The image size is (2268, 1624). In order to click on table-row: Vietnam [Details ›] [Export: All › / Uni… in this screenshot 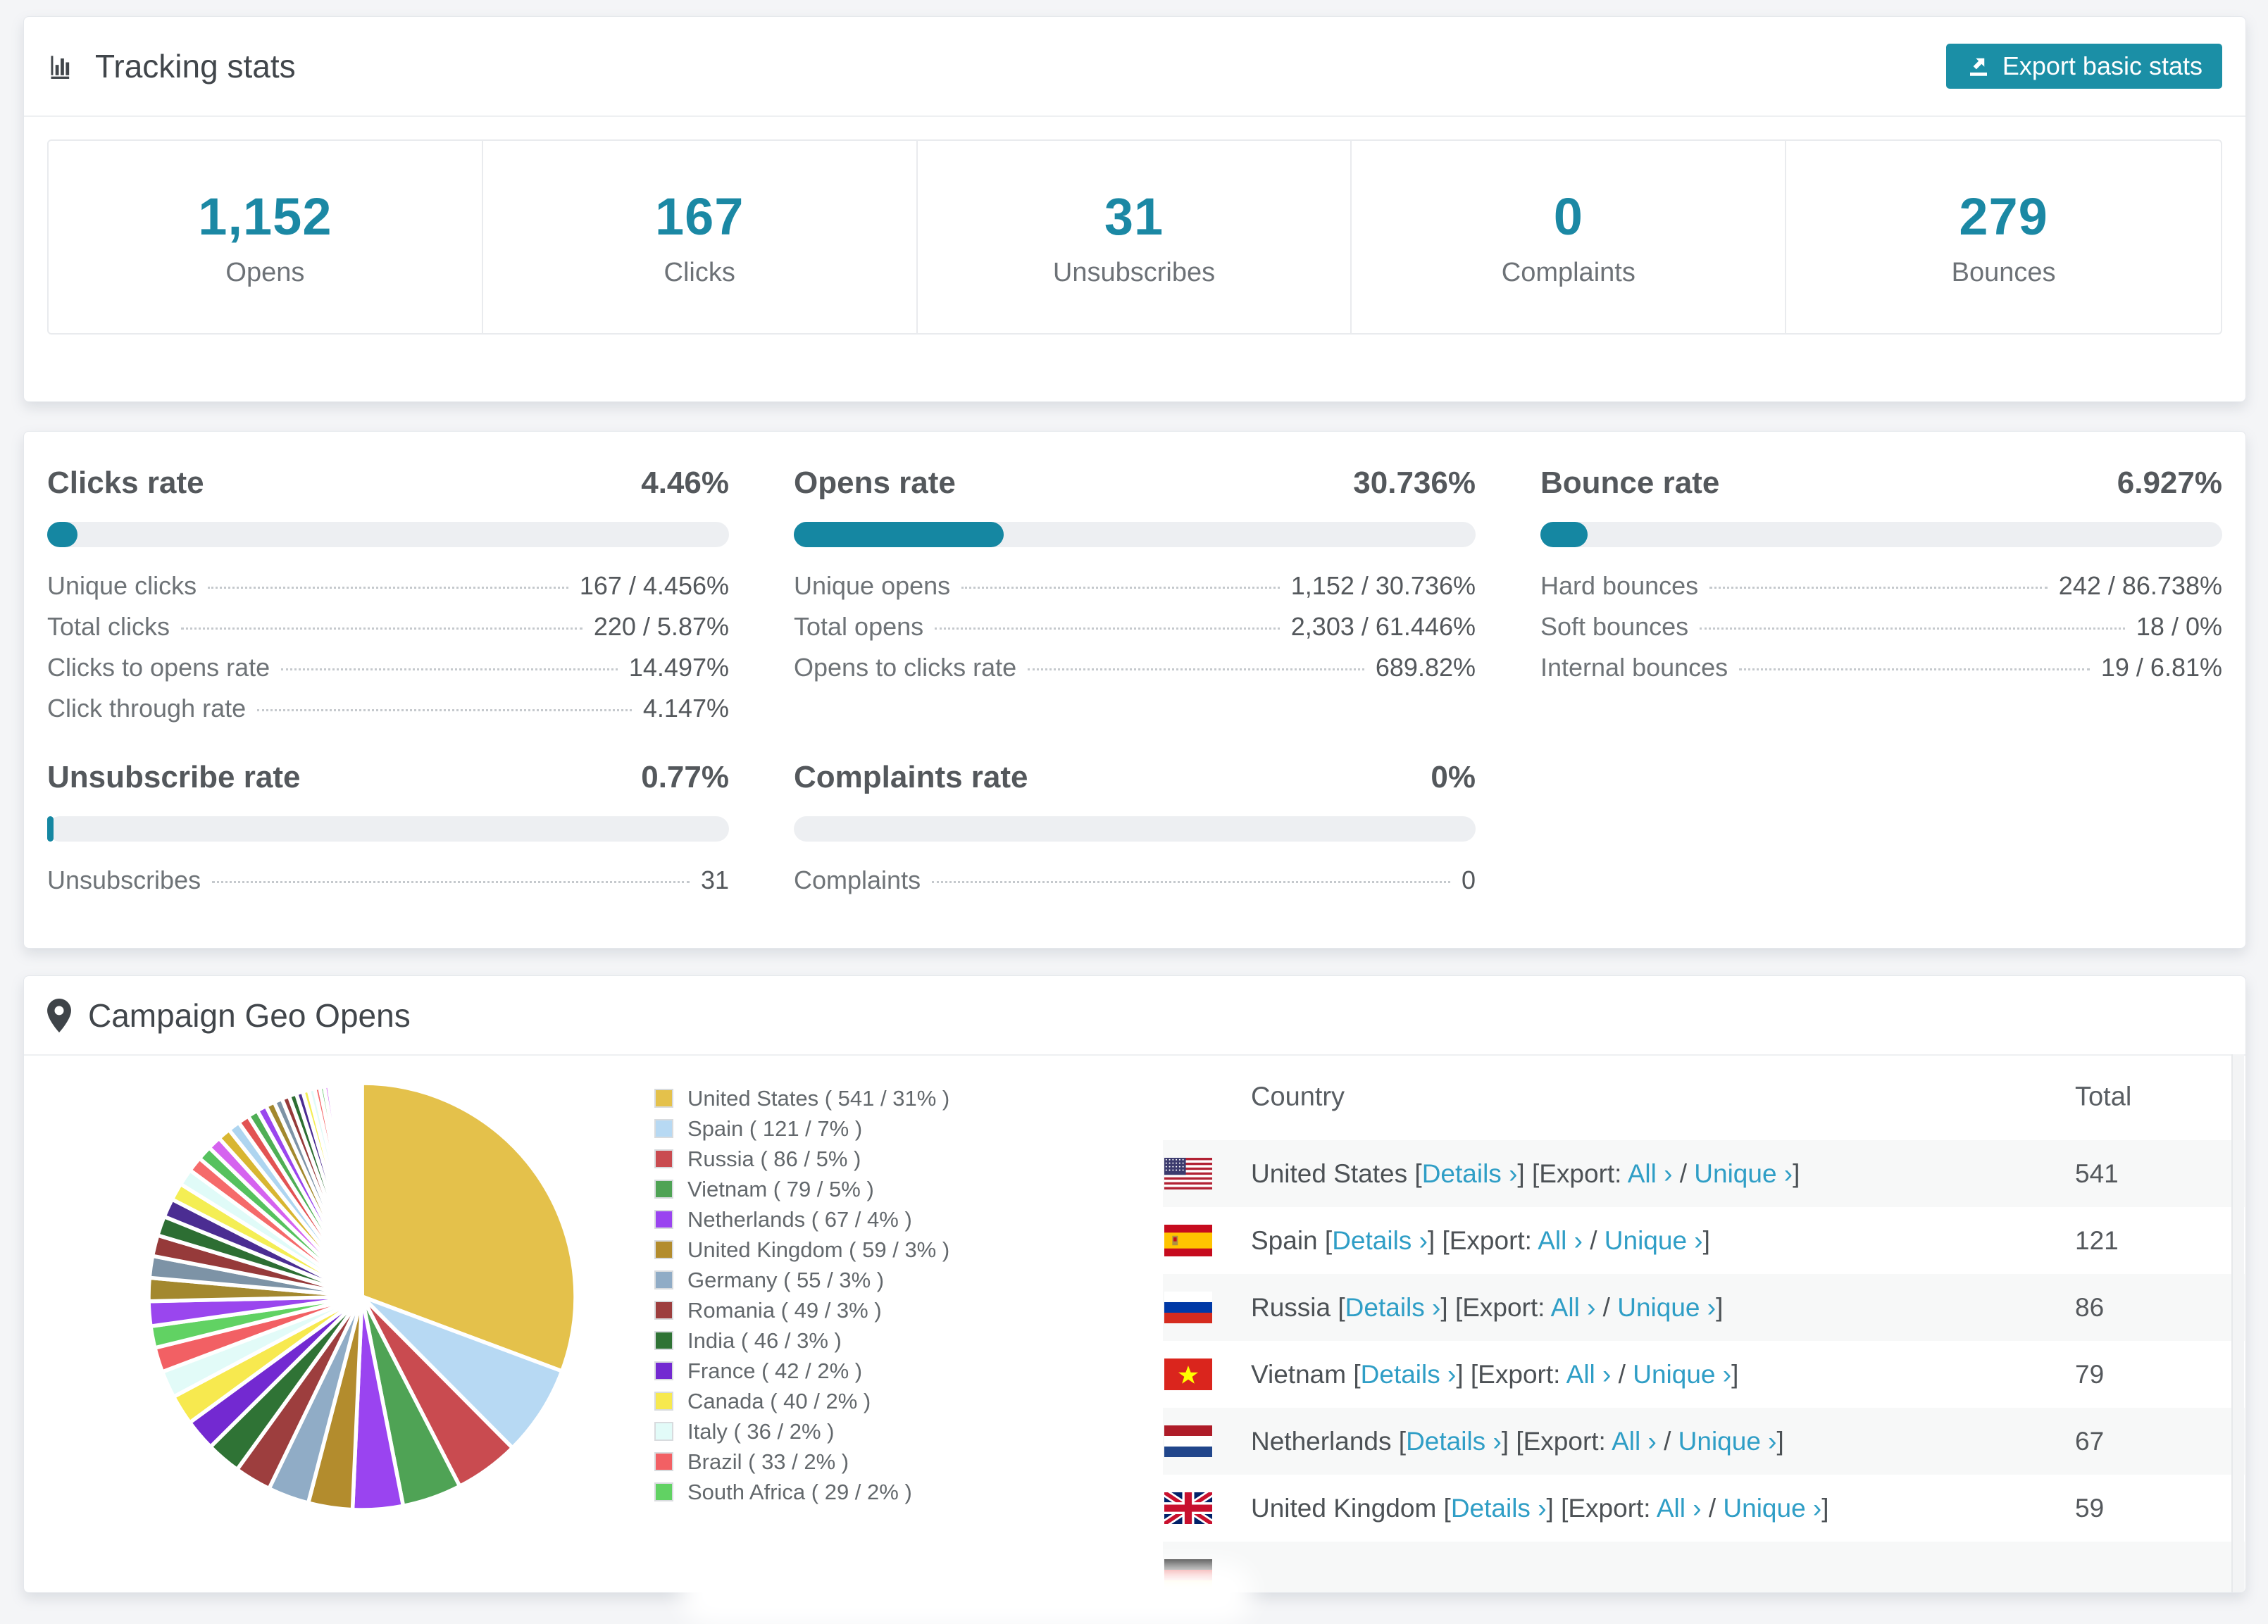, I will do `click(1704, 1375)`.